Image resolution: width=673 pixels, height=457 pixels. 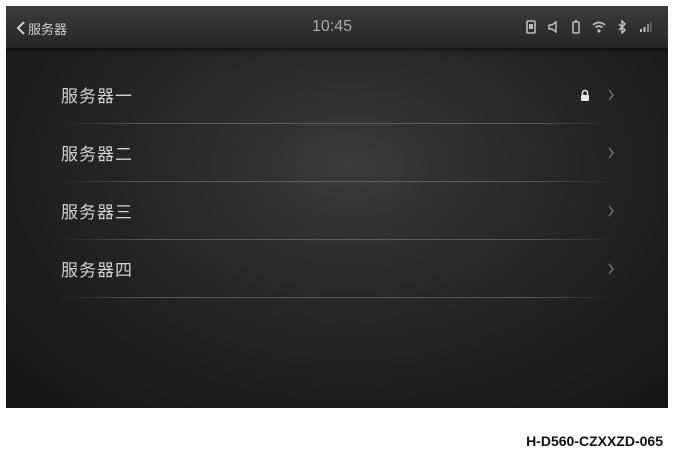 What do you see at coordinates (622, 27) in the screenshot?
I see `bluetooth-icon` at bounding box center [622, 27].